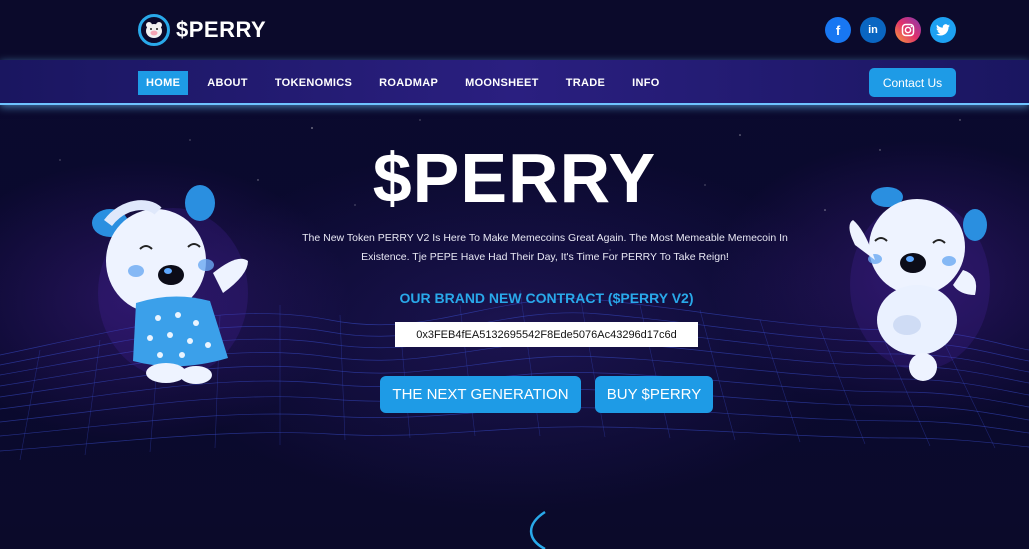  I want to click on facebook-icon: f, so click(838, 30).